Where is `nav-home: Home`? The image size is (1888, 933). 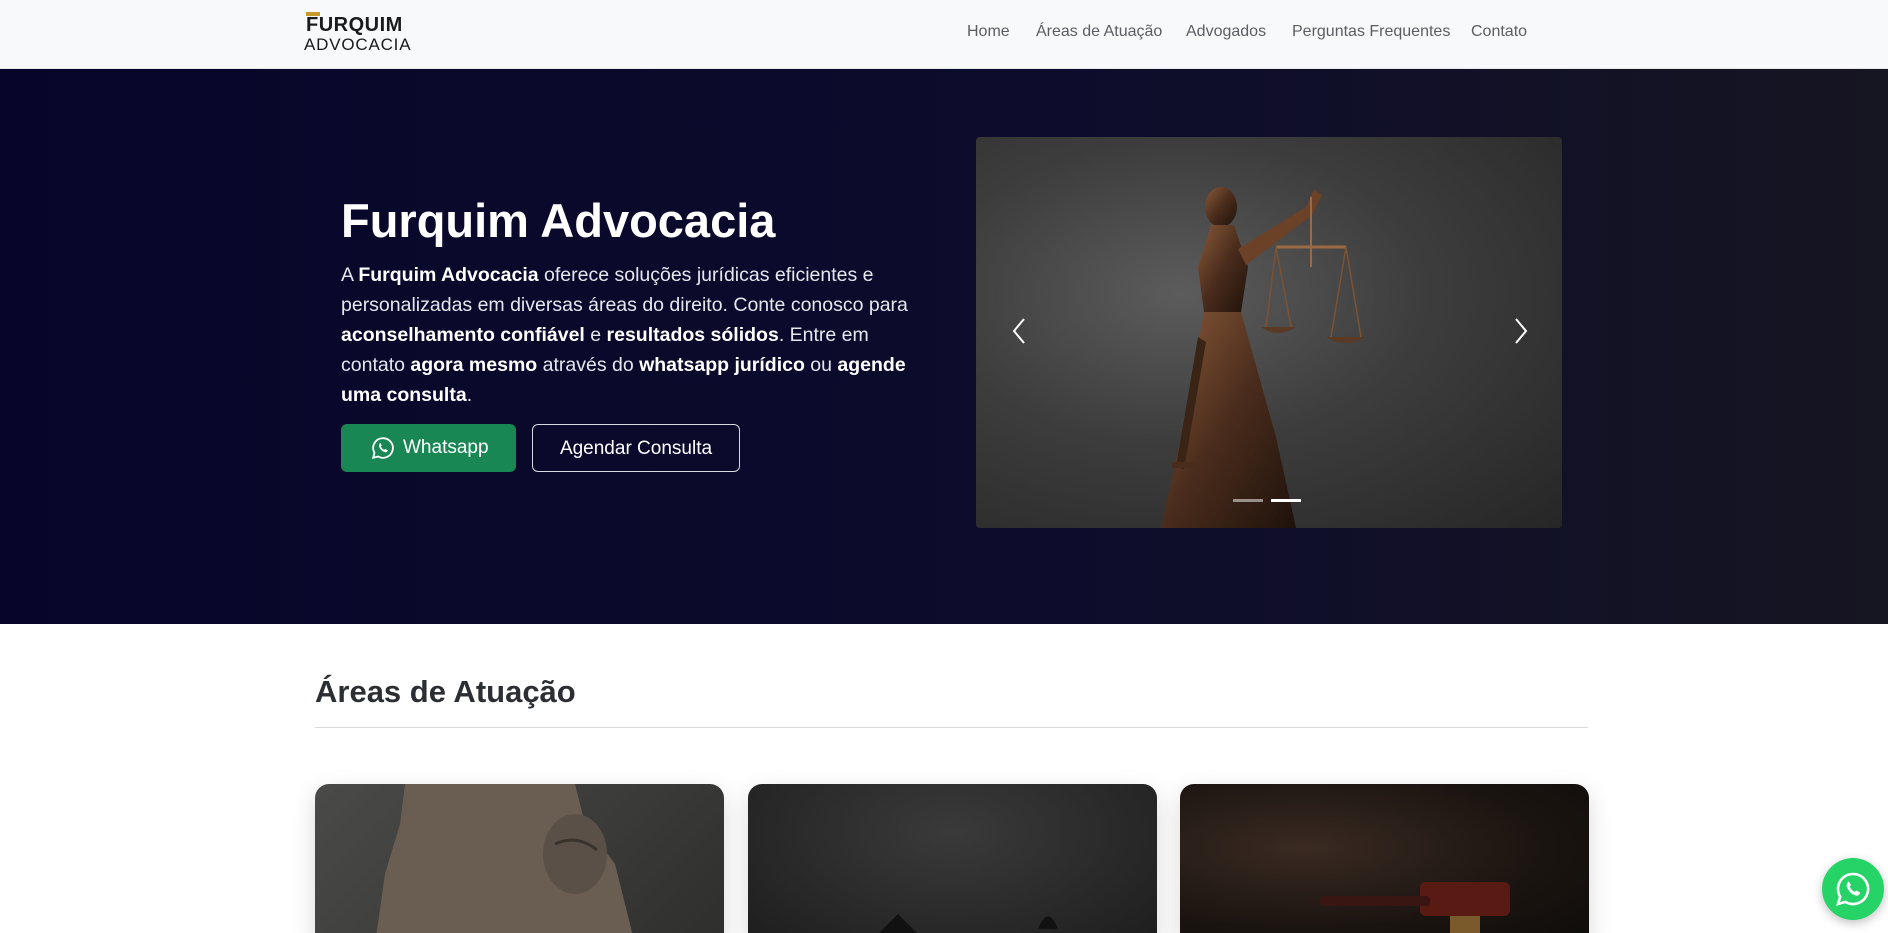 nav-home: Home is located at coordinates (988, 32).